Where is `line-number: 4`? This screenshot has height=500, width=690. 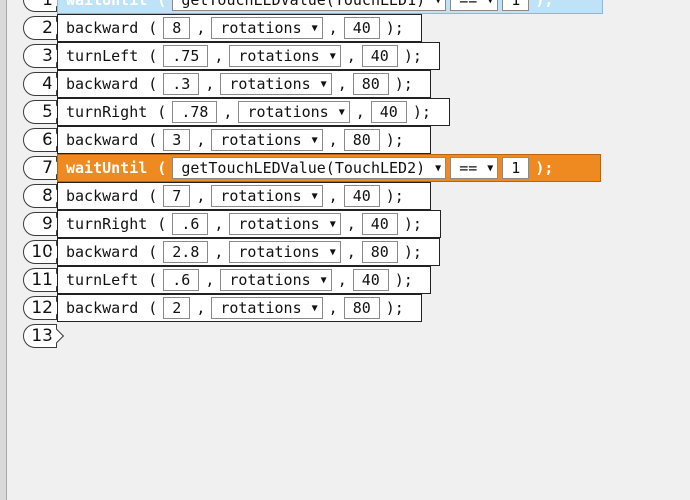 line-number: 4 is located at coordinates (40, 84).